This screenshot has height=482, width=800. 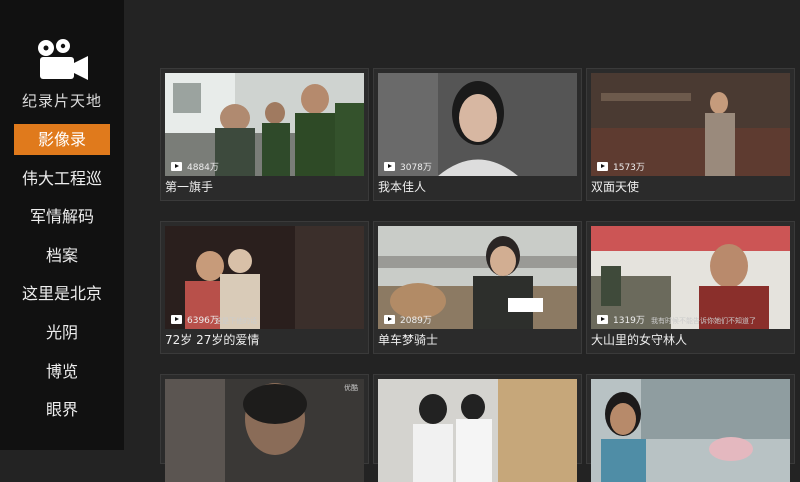 I want to click on video-card: 4884万 第一旗手, so click(x=264, y=134).